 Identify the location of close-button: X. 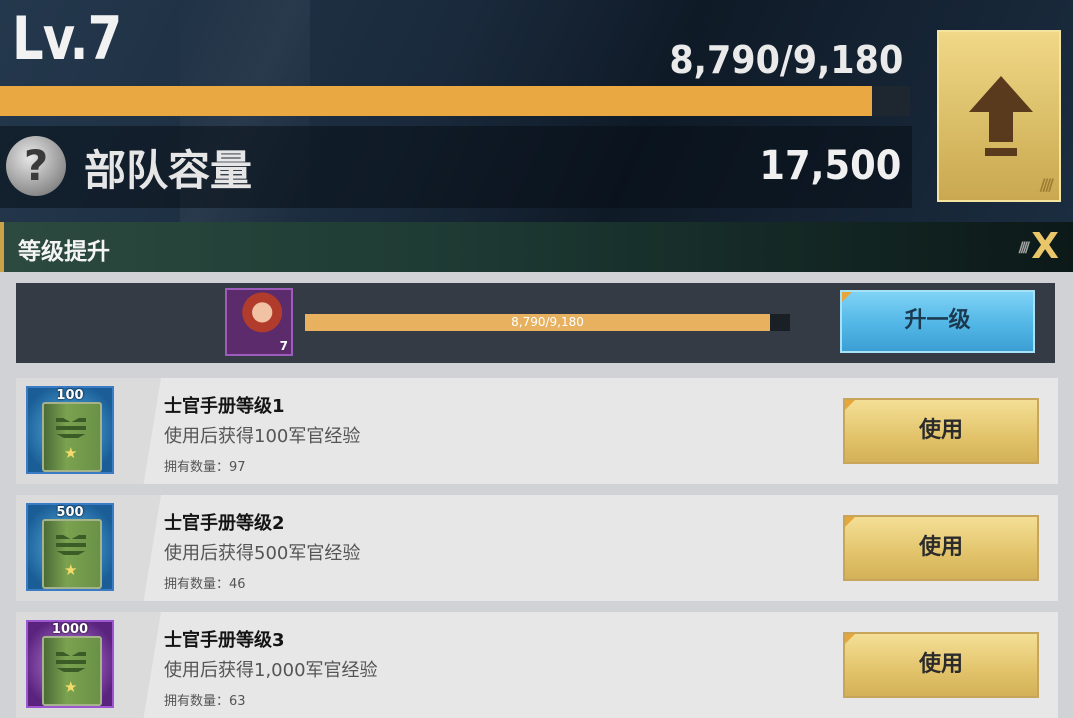
(1045, 246).